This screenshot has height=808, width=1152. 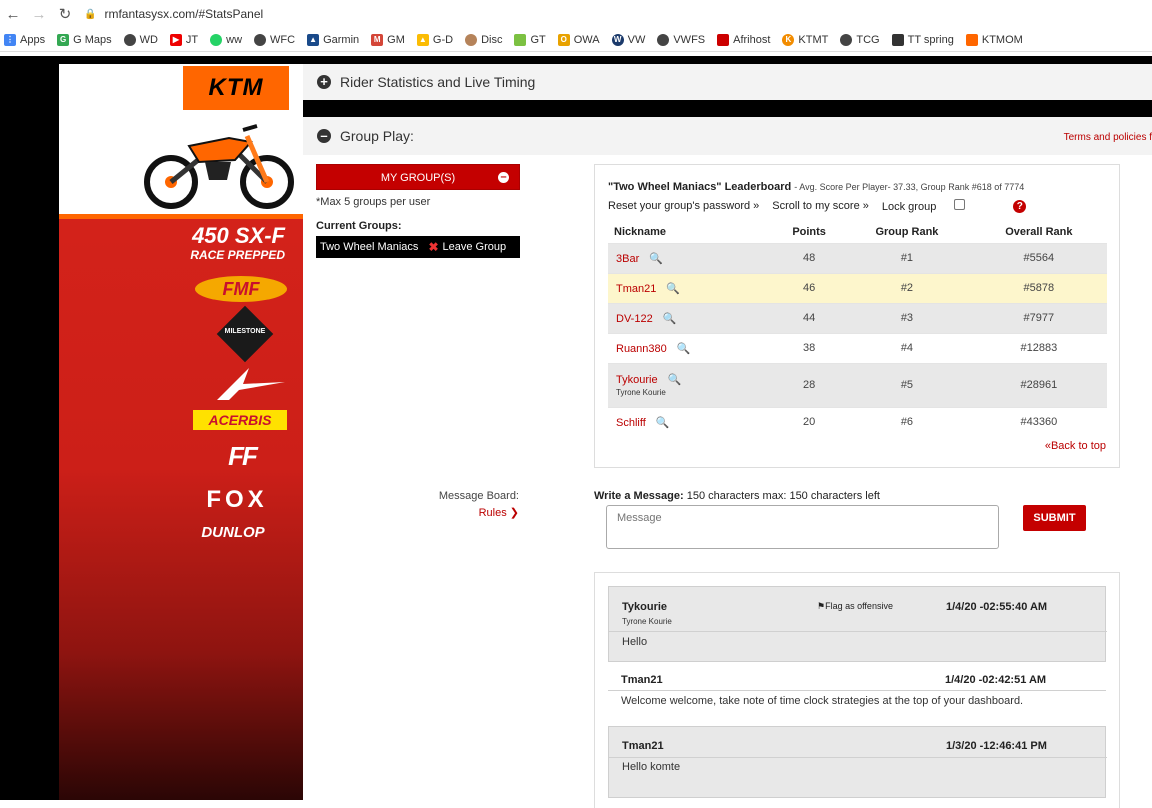 What do you see at coordinates (628, 39) in the screenshot?
I see `bookmark-vw: W VW` at bounding box center [628, 39].